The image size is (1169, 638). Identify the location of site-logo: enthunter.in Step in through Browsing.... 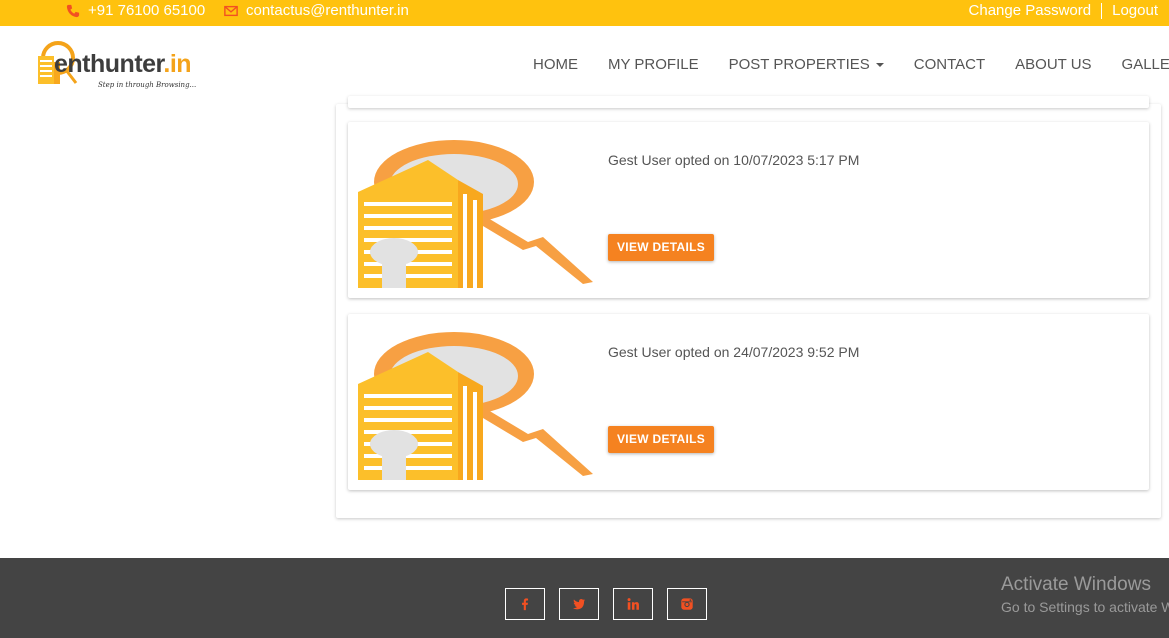
(131, 67).